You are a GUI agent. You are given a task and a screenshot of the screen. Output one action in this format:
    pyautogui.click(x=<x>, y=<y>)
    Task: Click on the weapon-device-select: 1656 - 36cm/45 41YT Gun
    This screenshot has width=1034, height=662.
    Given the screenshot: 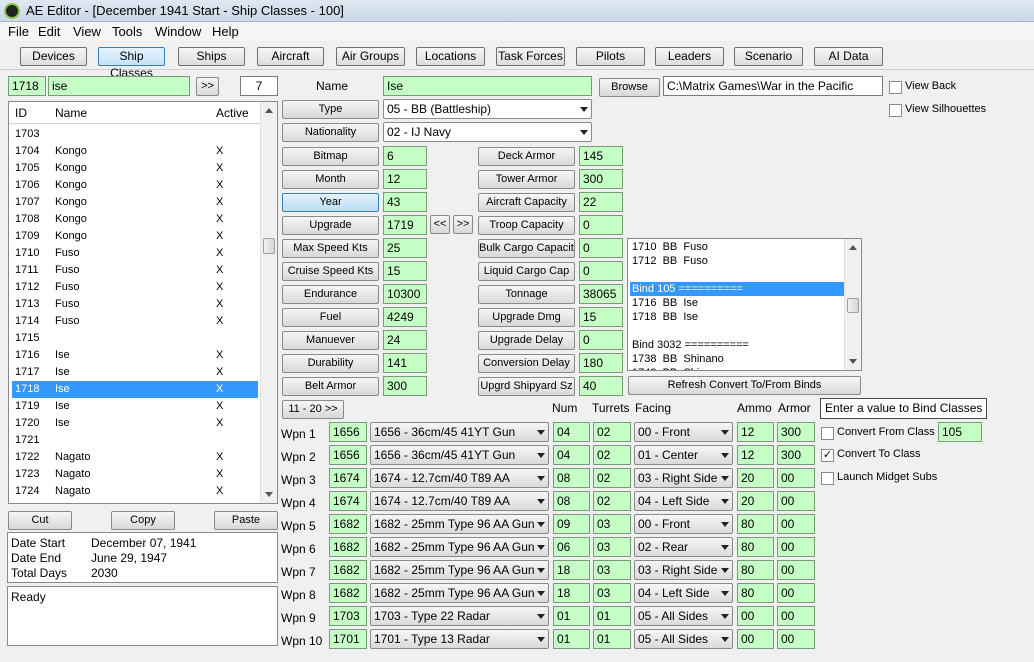 What is the action you would take?
    pyautogui.click(x=459, y=432)
    